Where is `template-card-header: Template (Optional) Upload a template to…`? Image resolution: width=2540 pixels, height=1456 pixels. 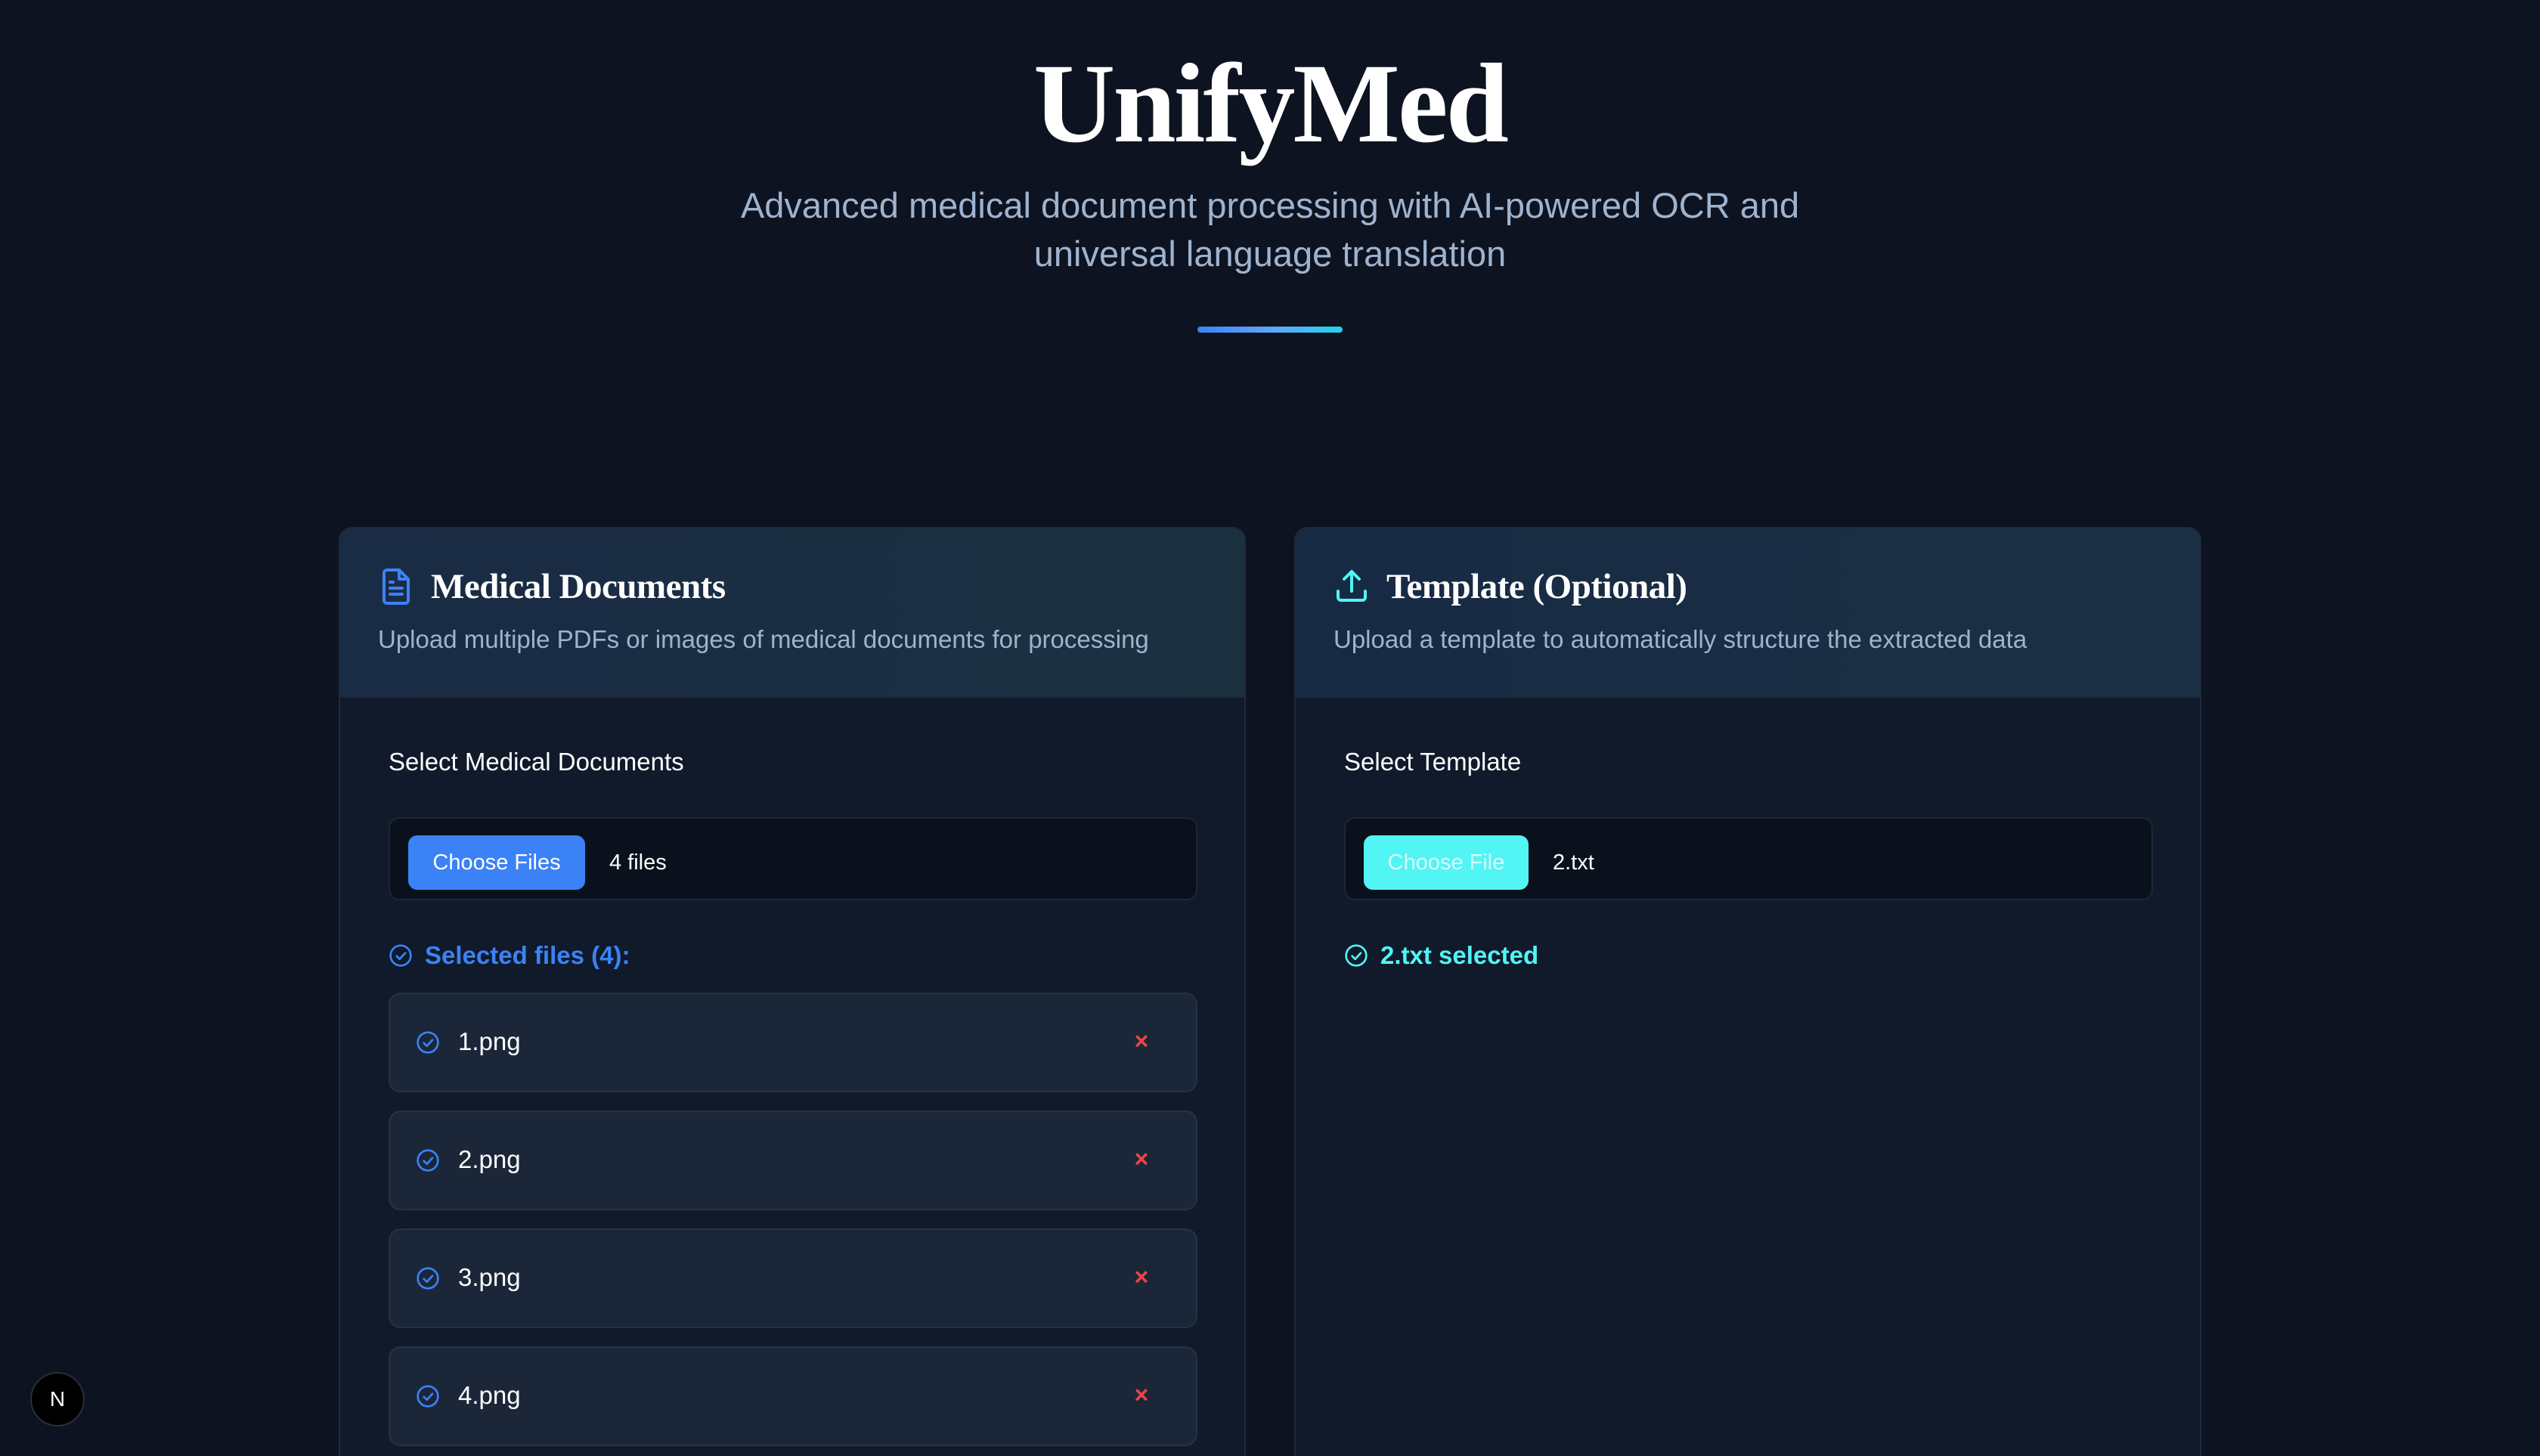 template-card-header: Template (Optional) Upload a template to… is located at coordinates (1748, 613).